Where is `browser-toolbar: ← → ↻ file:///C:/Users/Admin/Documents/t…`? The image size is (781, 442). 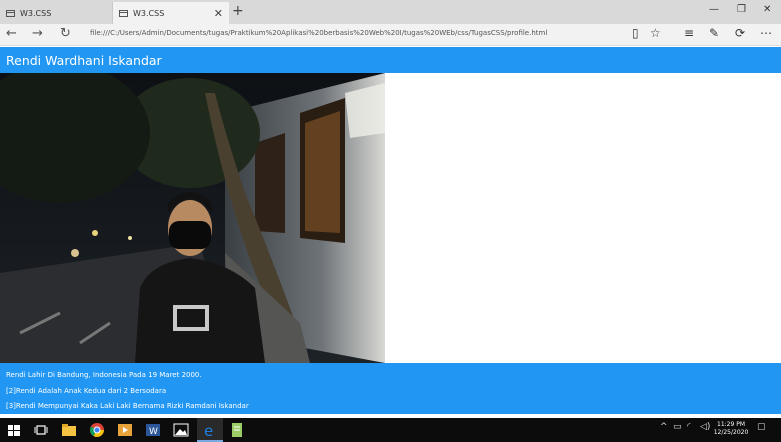 browser-toolbar: ← → ↻ file:///C:/Users/Admin/Documents/t… is located at coordinates (390, 35).